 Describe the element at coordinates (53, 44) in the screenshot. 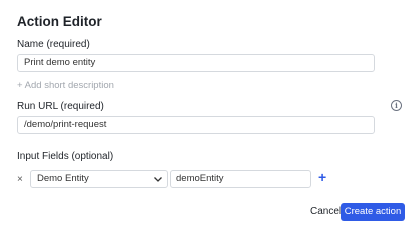

I see `name-field-label: Name (required)` at that location.